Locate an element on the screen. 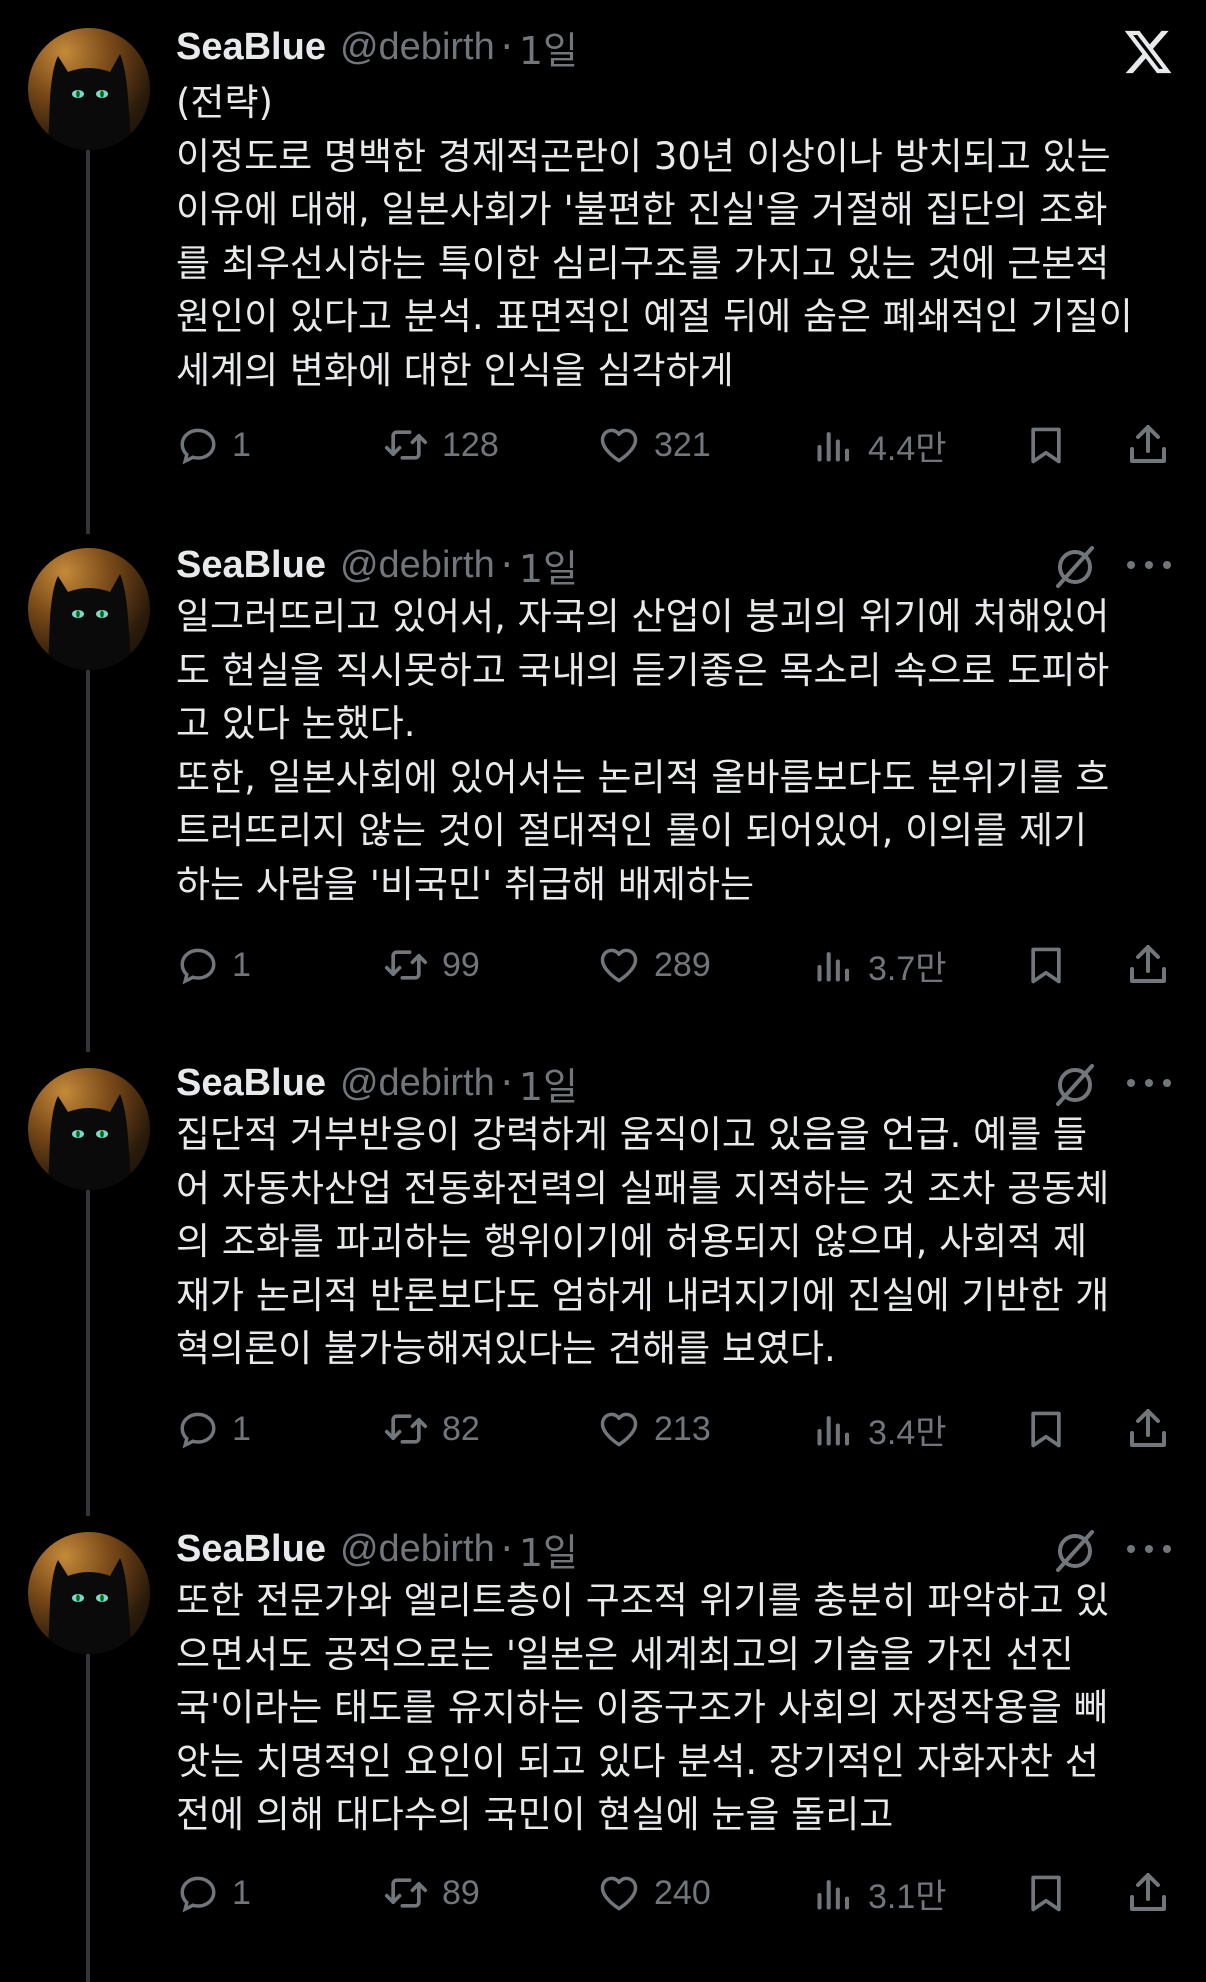 The width and height of the screenshot is (1206, 1982). tweet-text-line: 도 현실을 직시못하고 국내의 듣기좋은 목소리 속으로 도피하 is located at coordinates (643, 670).